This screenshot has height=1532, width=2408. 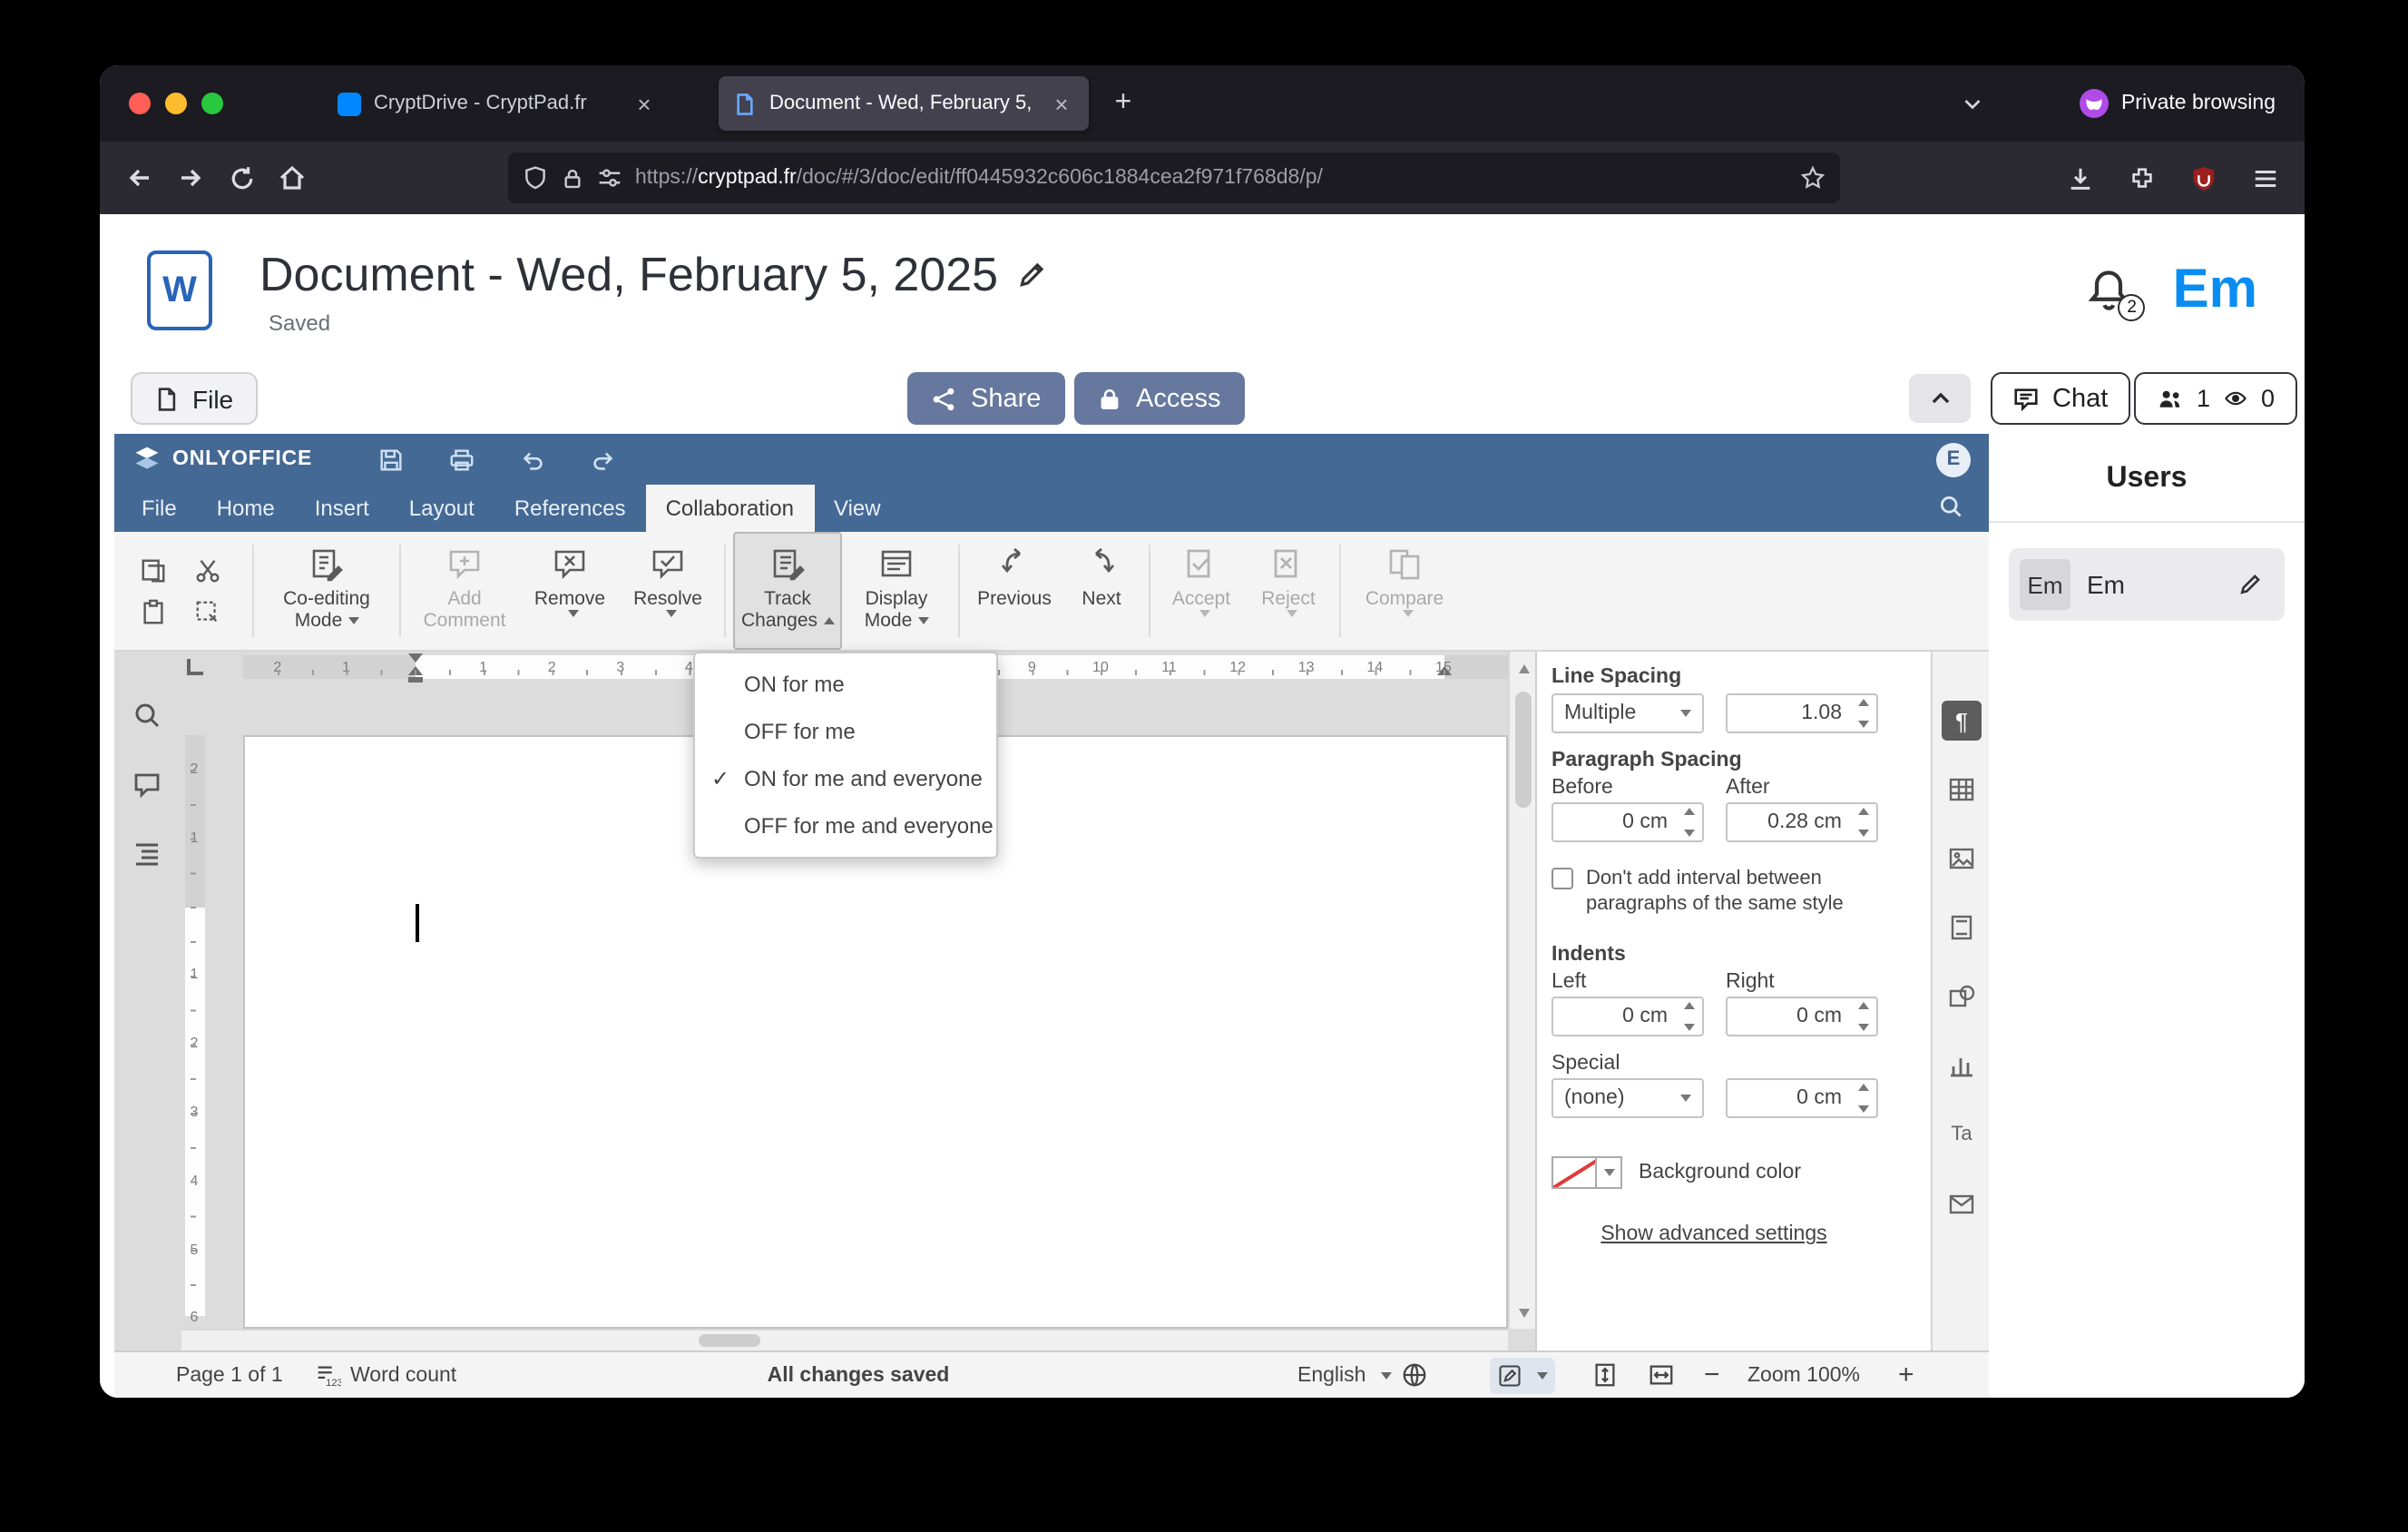 I want to click on tab-stop-selector, so click(x=195, y=667).